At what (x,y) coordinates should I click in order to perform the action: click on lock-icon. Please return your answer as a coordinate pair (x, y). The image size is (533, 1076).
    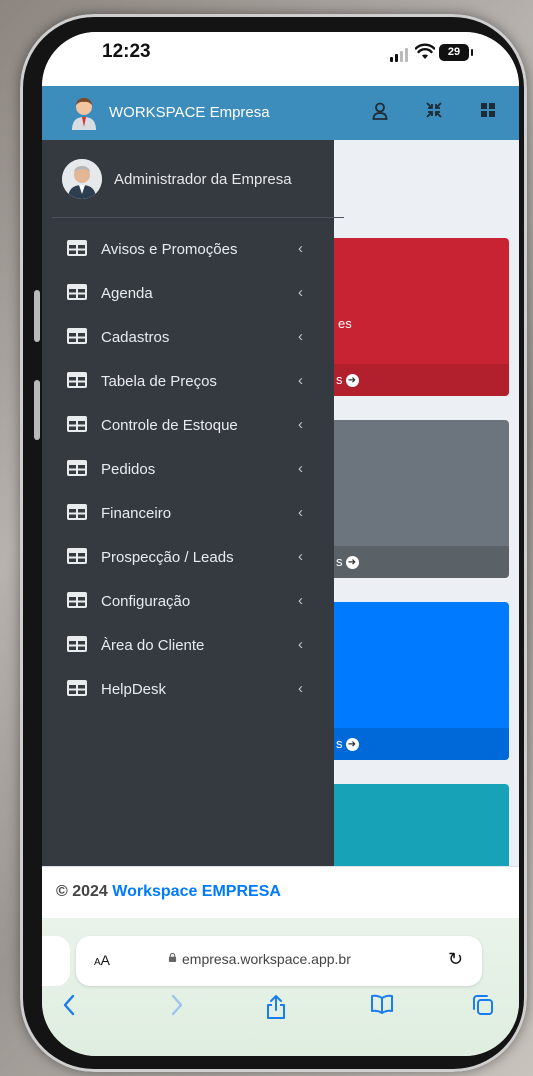
    Looking at the image, I should click on (172, 957).